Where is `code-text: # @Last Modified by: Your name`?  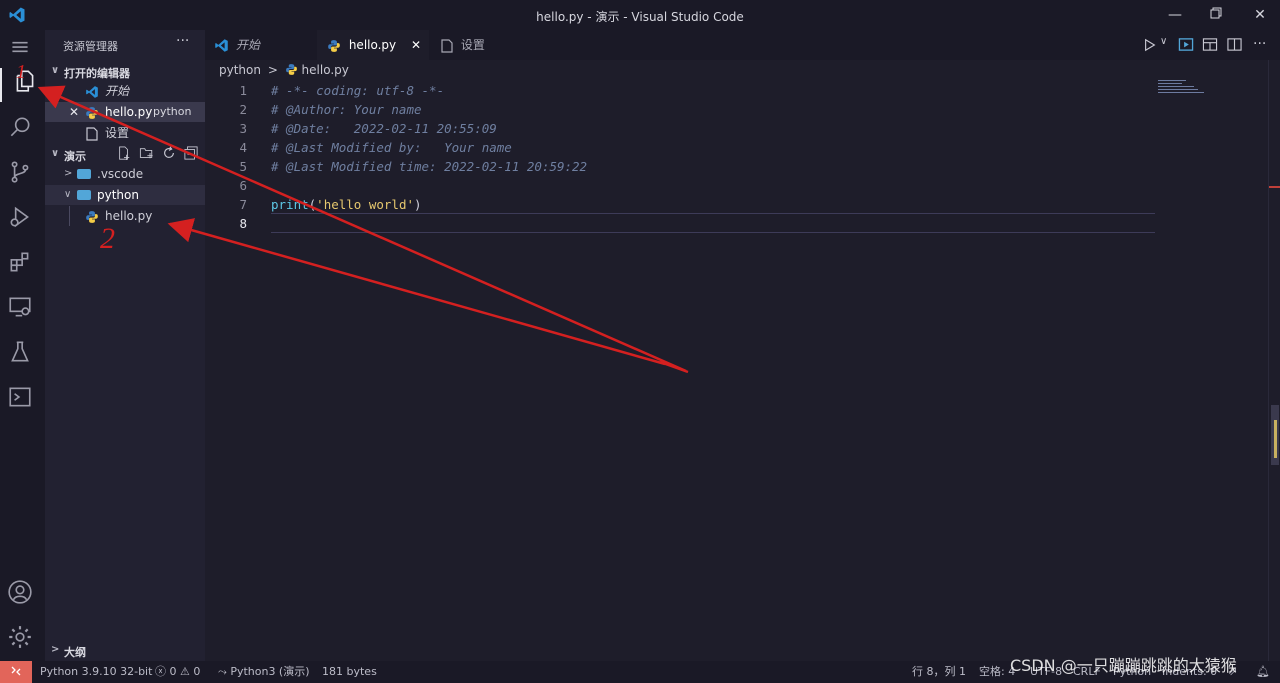 code-text: # @Last Modified by: Your name is located at coordinates (391, 147).